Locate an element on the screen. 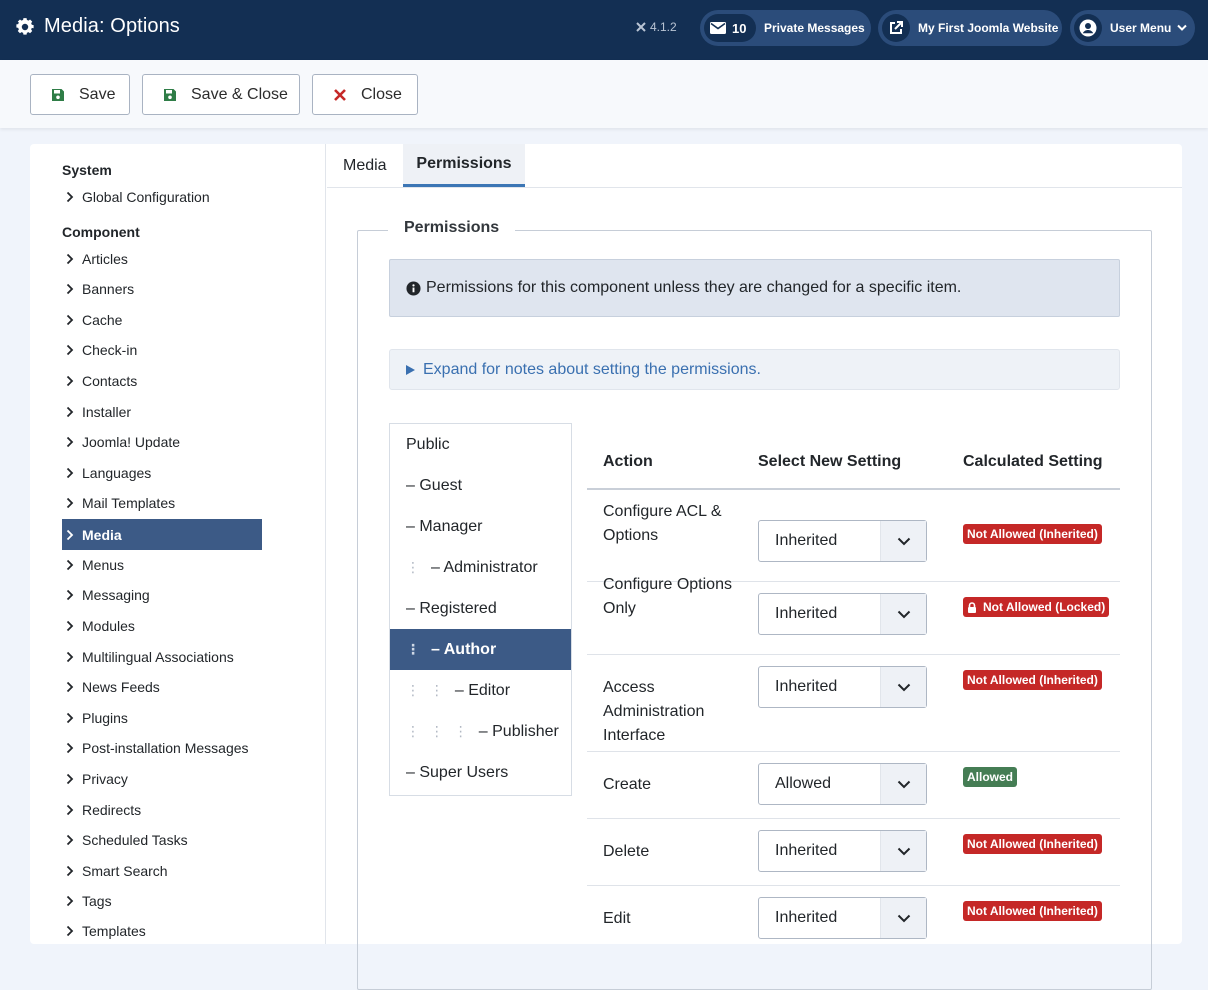  save-close-label: Save & Close is located at coordinates (239, 94).